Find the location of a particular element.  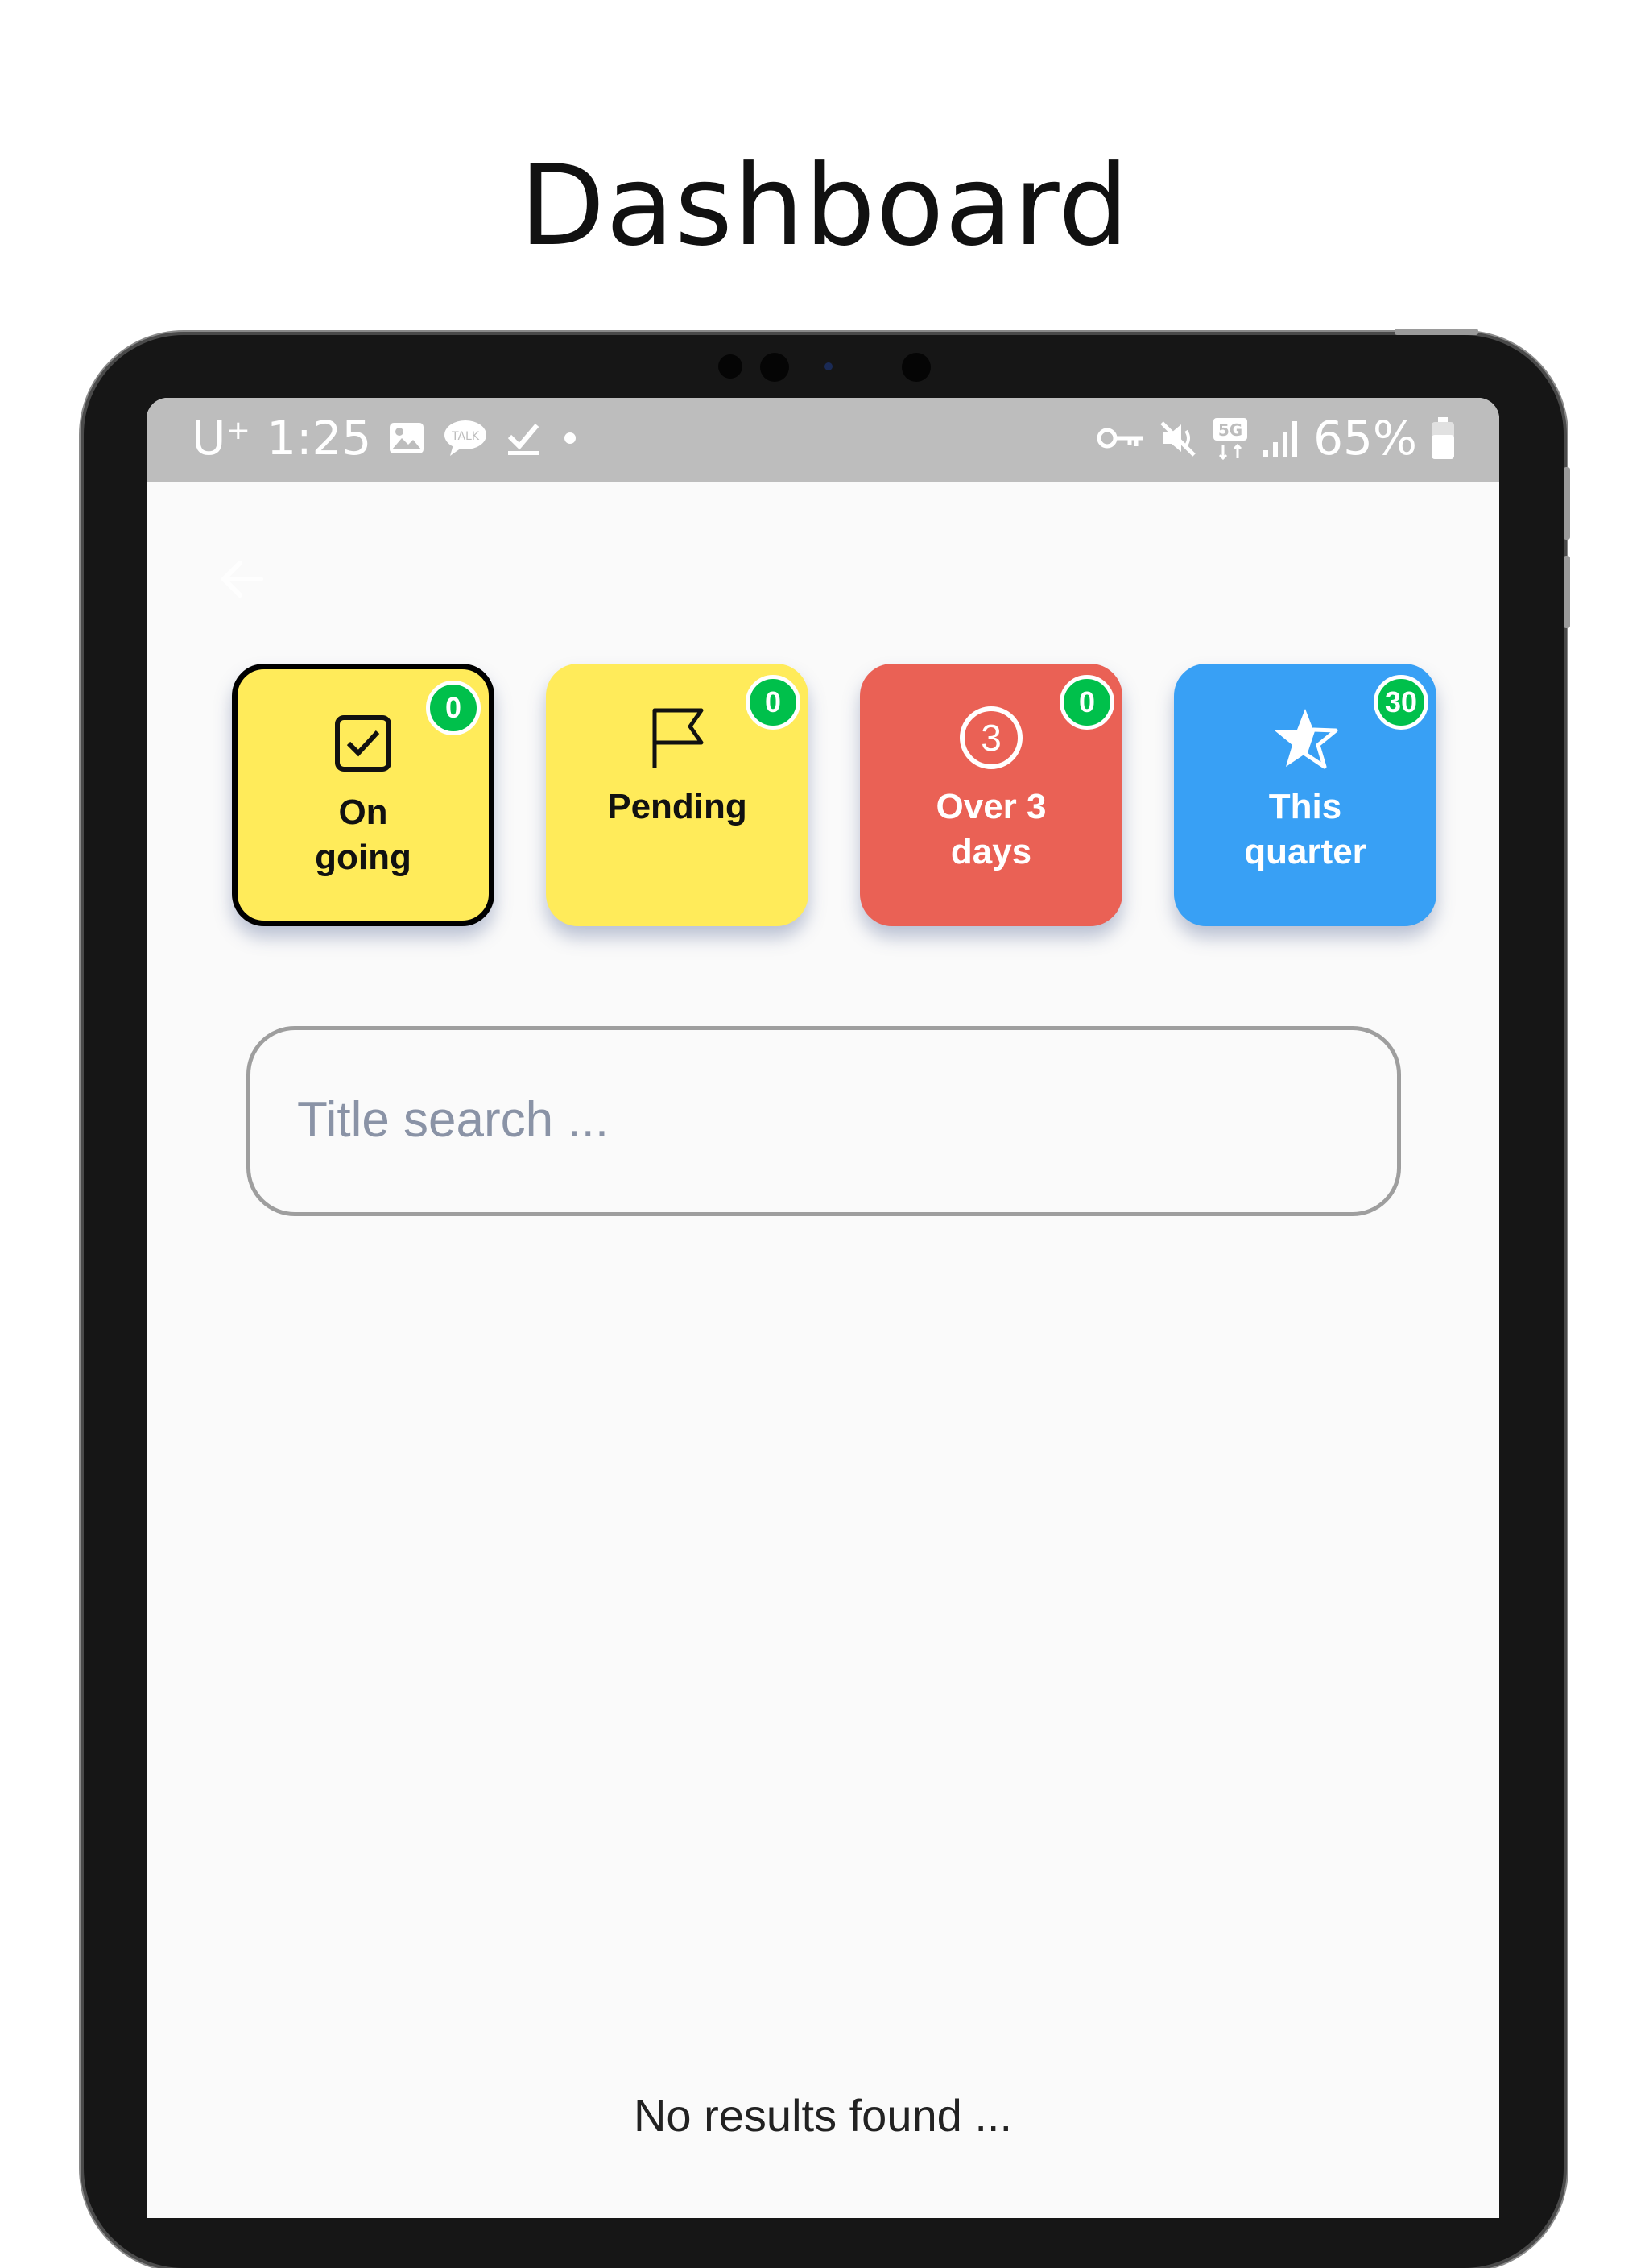

volume-down-button is located at coordinates (1567, 592).